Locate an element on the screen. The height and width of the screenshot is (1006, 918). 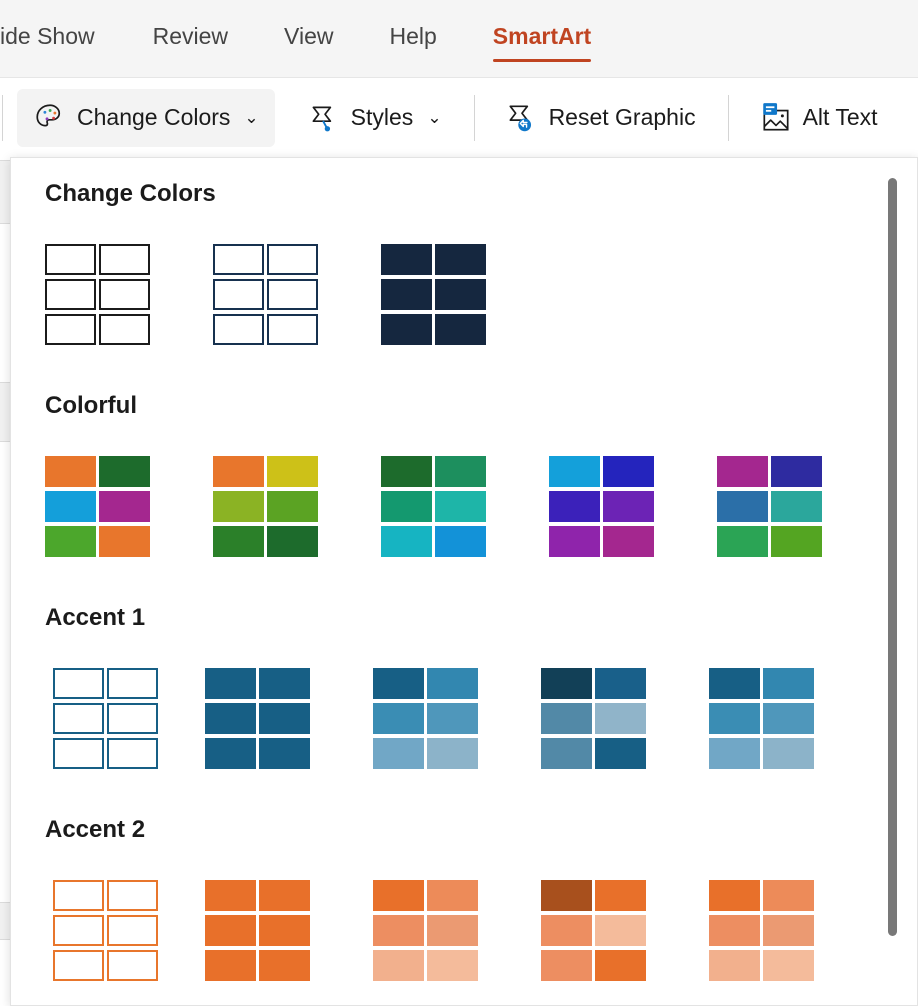
swatch-accent2-gradient-loop is located at coordinates (625, 930).